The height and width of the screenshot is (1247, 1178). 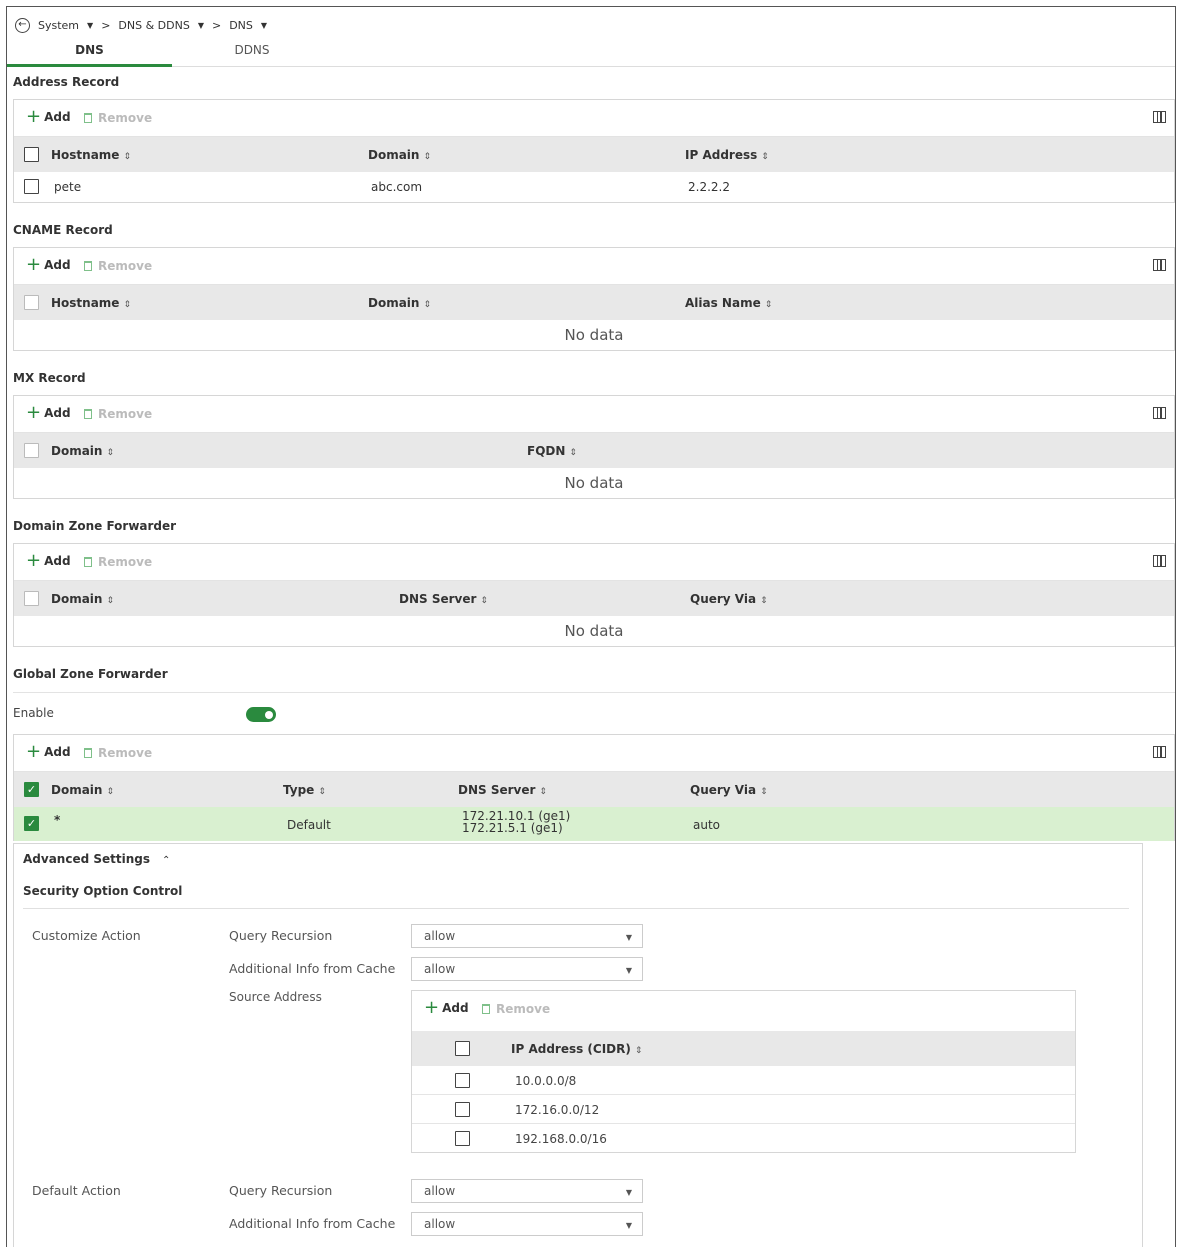 I want to click on column-header-alias-name: Alias Name ⇕, so click(x=728, y=303).